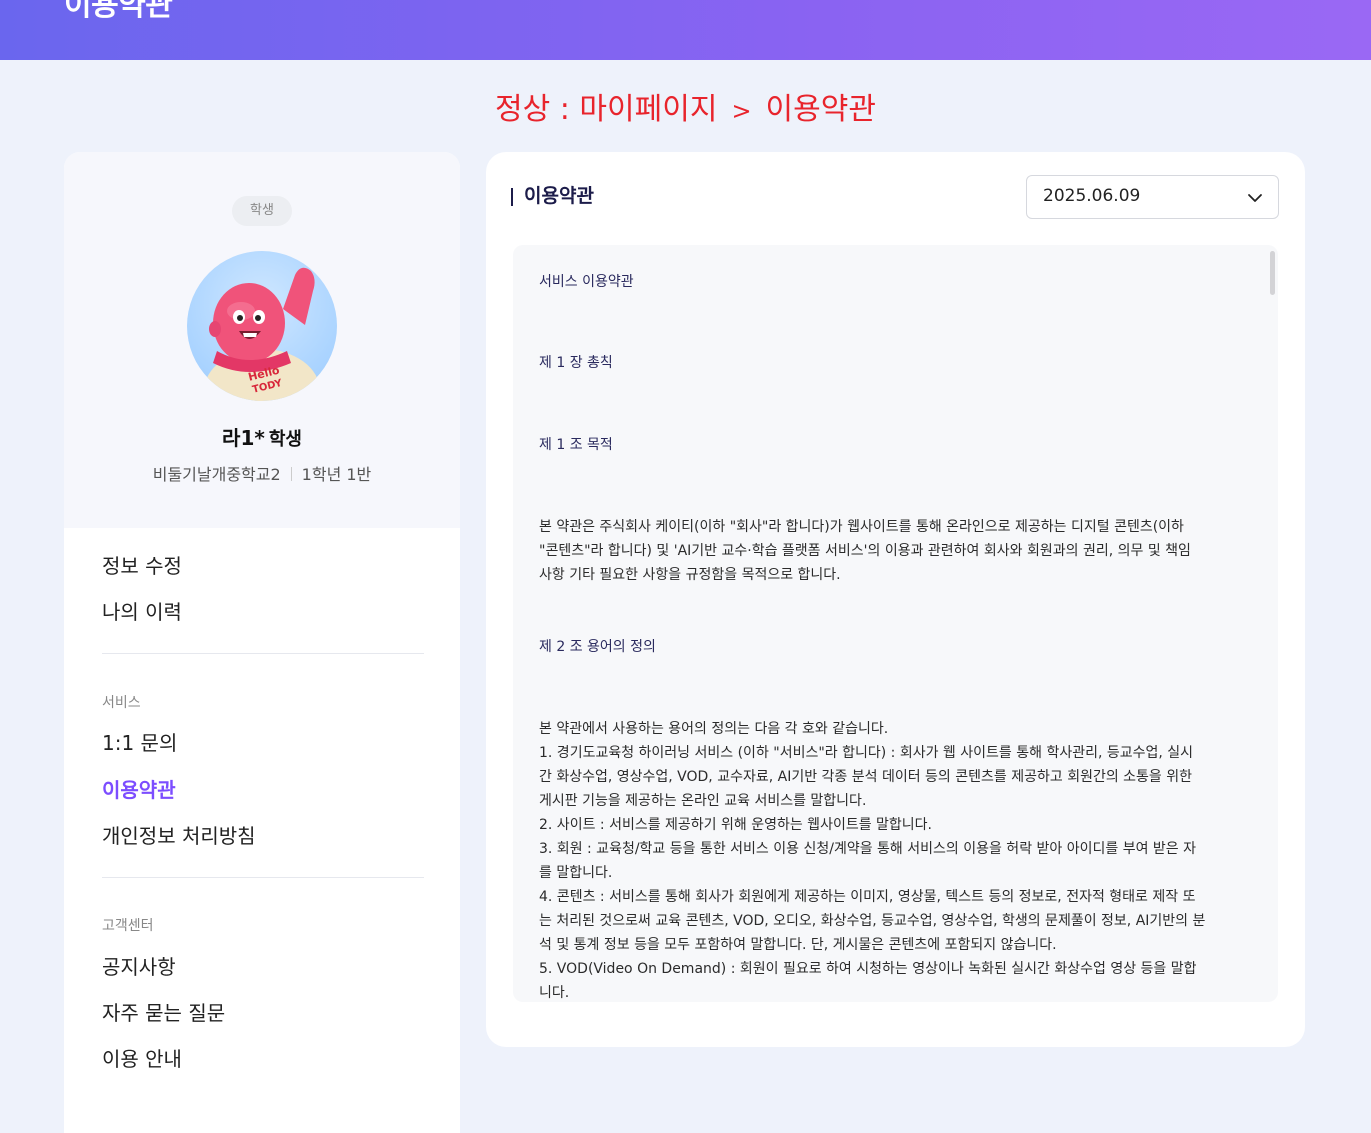  I want to click on breadcrumb: 정상 : 마이페이지 > 이용약관, so click(685, 110).